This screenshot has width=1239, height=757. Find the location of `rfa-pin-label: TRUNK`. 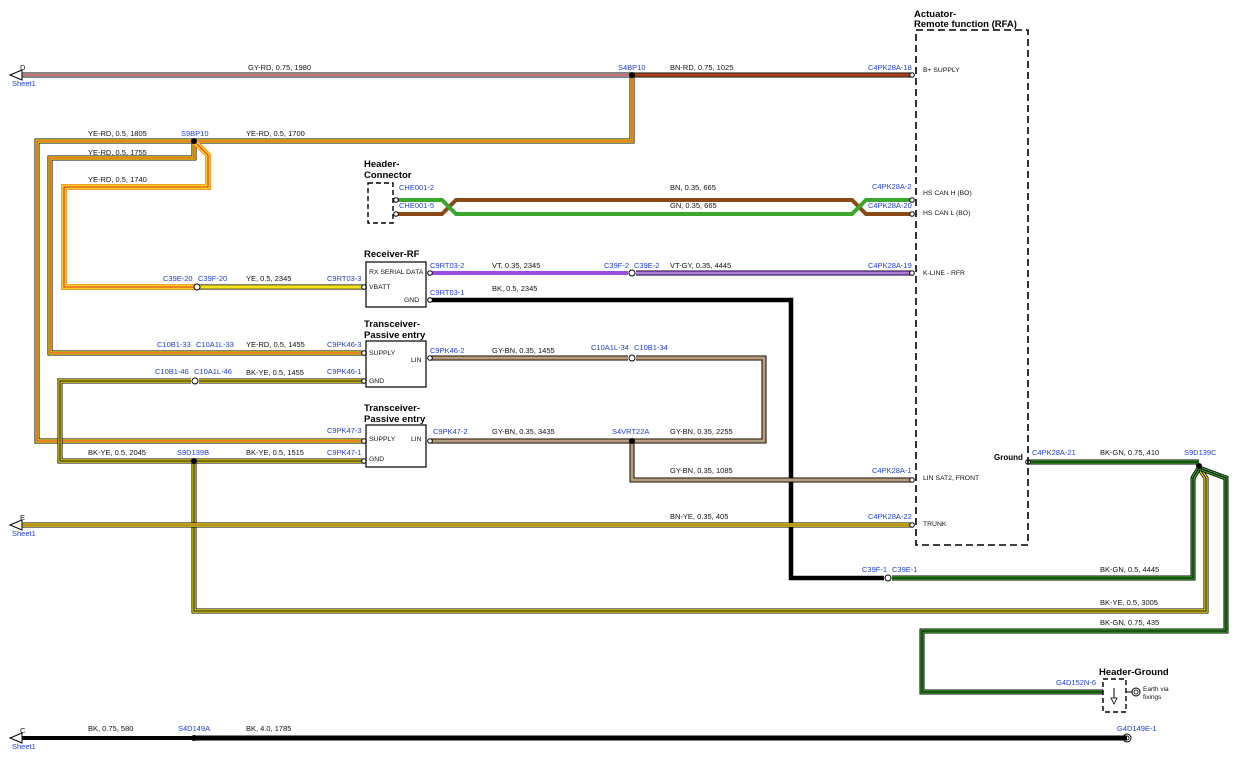

rfa-pin-label: TRUNK is located at coordinates (935, 524).